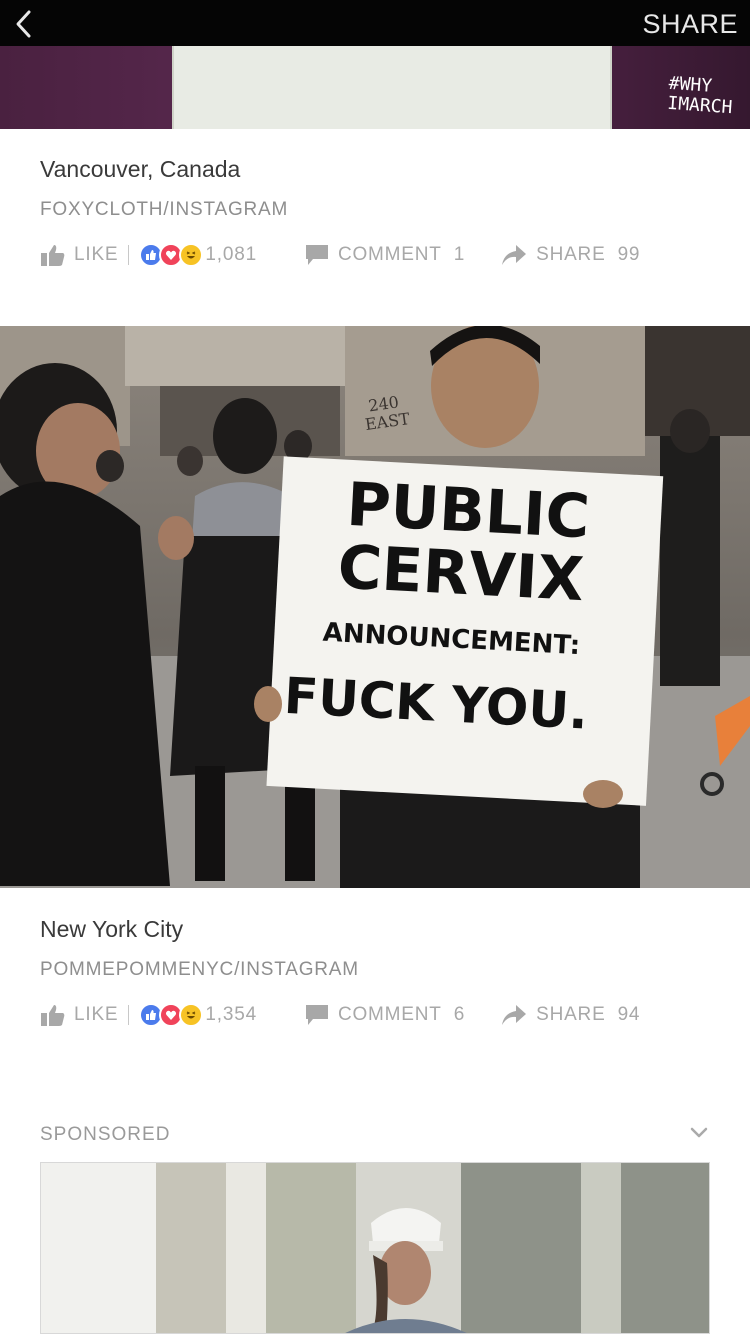 The width and height of the screenshot is (750, 1334). Describe the element at coordinates (629, 1014) in the screenshot. I see `share-count: 94` at that location.